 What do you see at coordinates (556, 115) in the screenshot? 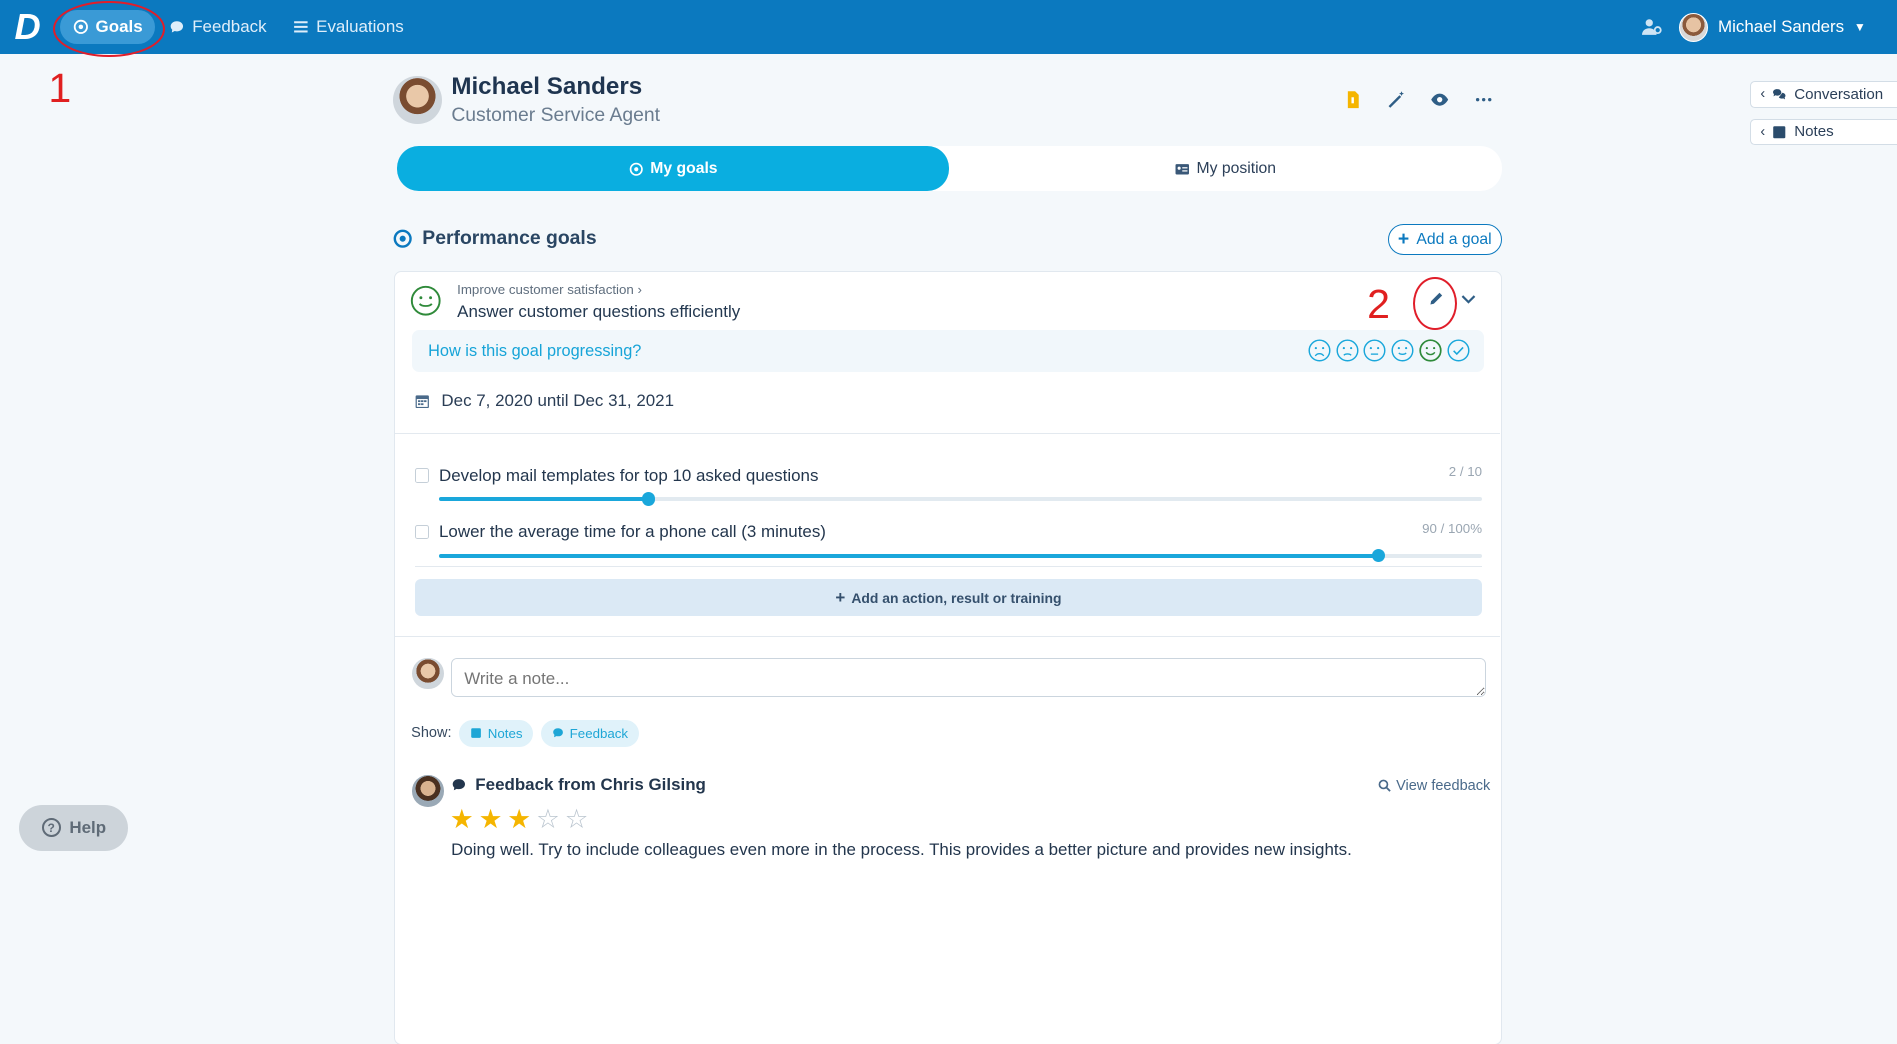
I see `profile-role: Customer Service Agent` at bounding box center [556, 115].